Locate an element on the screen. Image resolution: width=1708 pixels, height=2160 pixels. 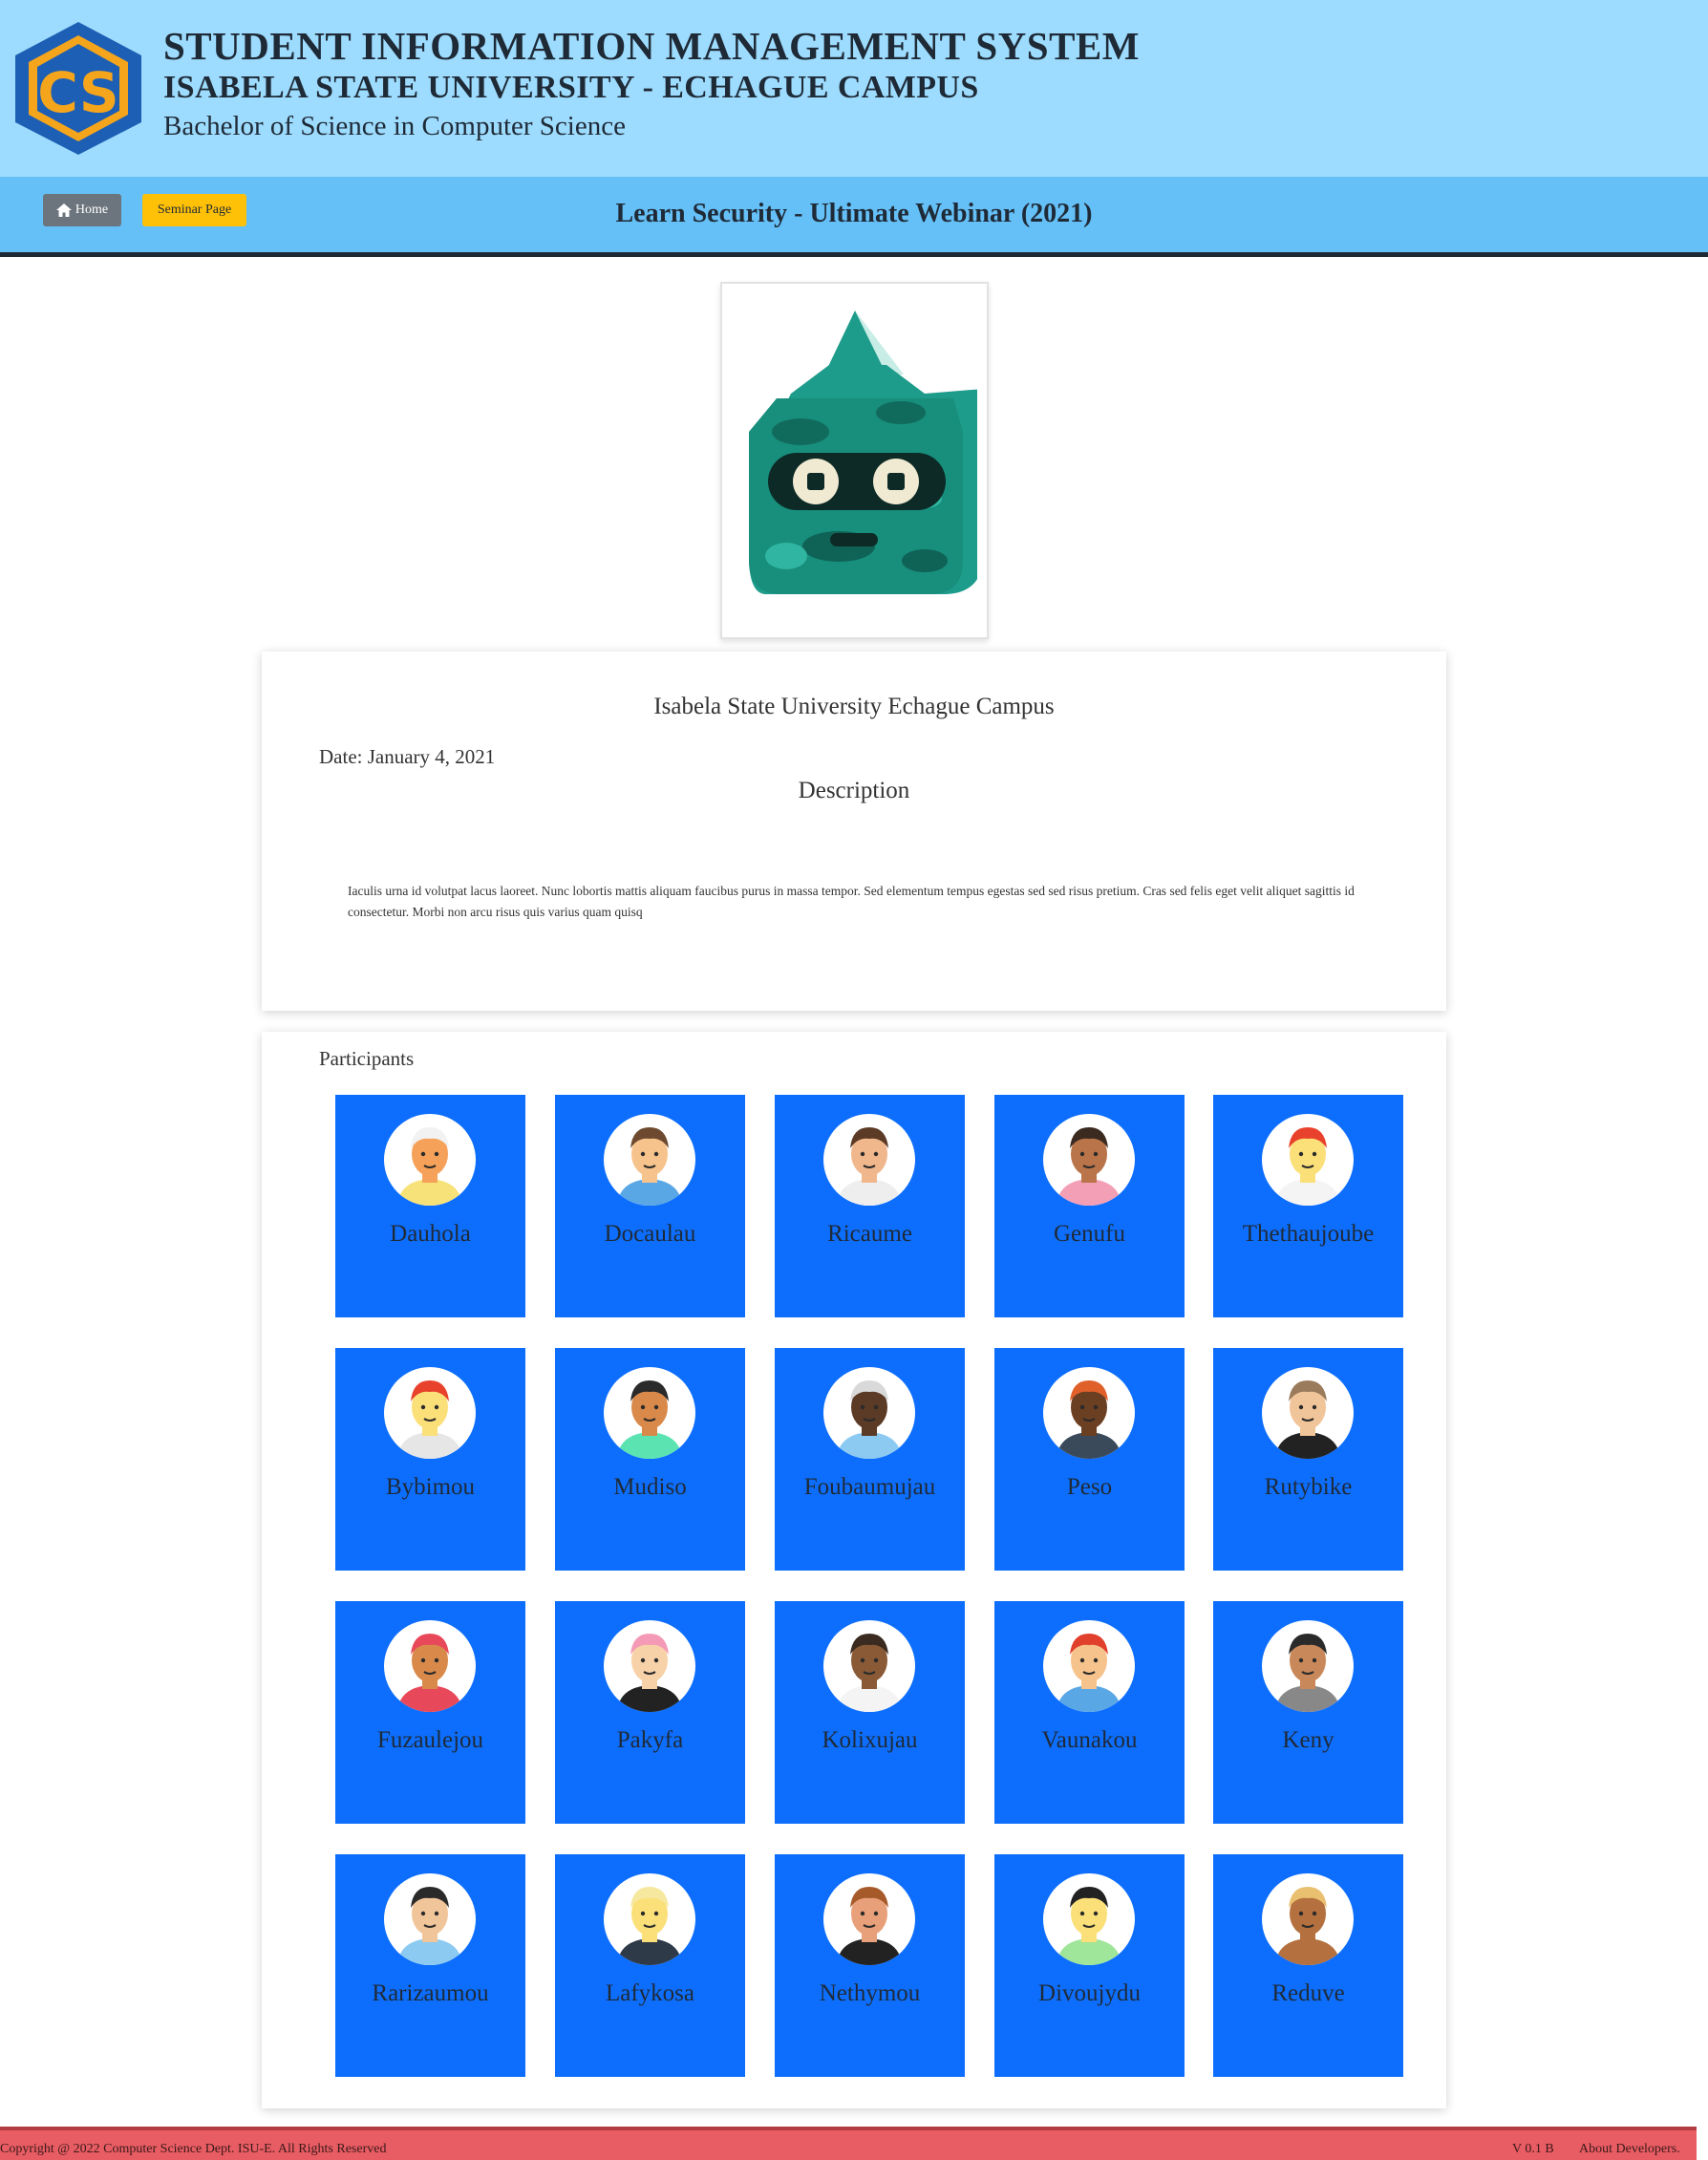
participant-card: Kolixujau is located at coordinates (870, 1712).